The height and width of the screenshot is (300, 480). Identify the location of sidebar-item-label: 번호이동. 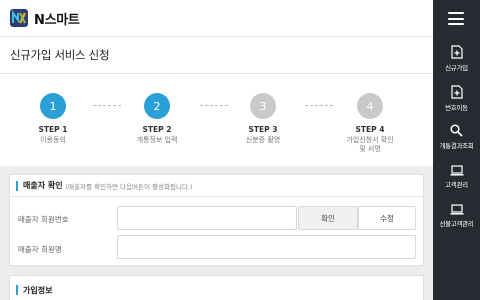
(456, 108).